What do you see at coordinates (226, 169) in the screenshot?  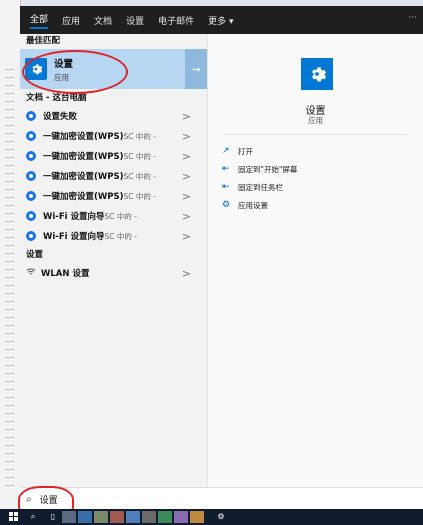 I see `pin-icon: ⇤` at bounding box center [226, 169].